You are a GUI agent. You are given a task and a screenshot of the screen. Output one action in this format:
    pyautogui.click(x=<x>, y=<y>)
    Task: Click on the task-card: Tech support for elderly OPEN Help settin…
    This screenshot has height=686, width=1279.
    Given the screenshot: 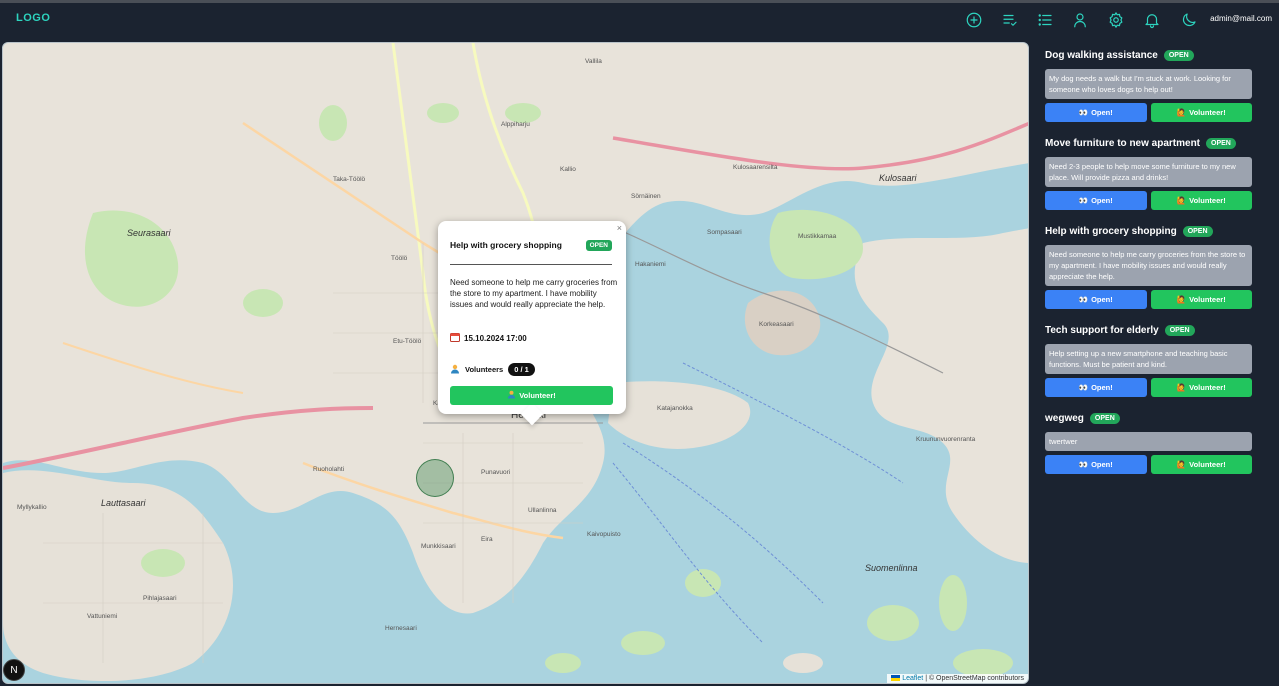 What is the action you would take?
    pyautogui.click(x=1148, y=360)
    